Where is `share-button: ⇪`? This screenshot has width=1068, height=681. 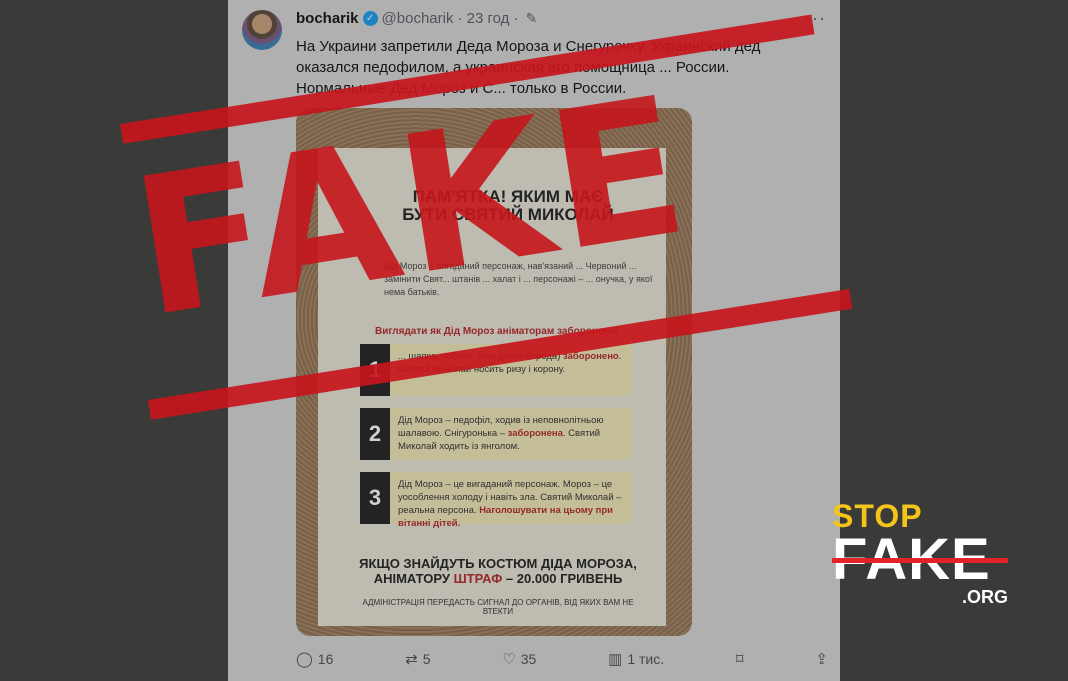 share-button: ⇪ is located at coordinates (821, 659).